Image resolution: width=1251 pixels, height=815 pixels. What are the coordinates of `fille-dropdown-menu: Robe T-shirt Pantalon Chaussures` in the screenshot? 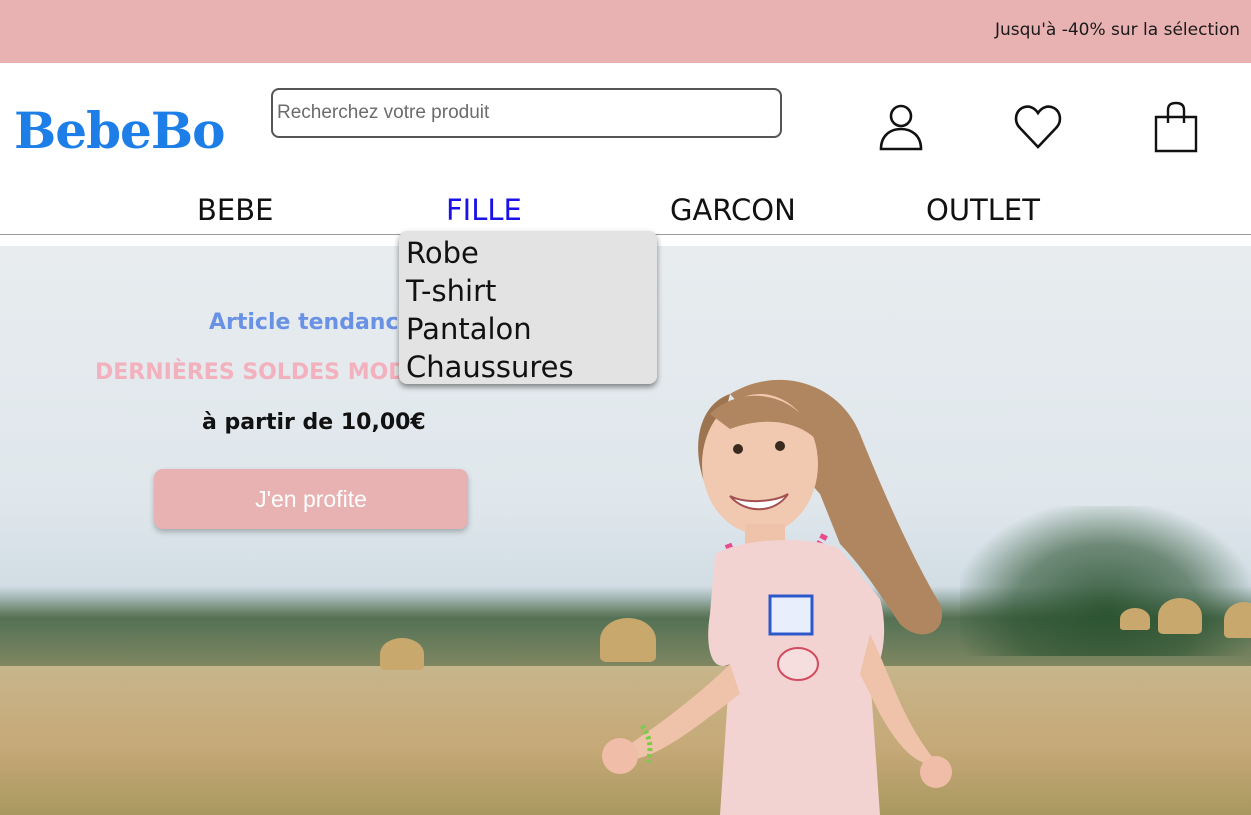 It's located at (528, 307).